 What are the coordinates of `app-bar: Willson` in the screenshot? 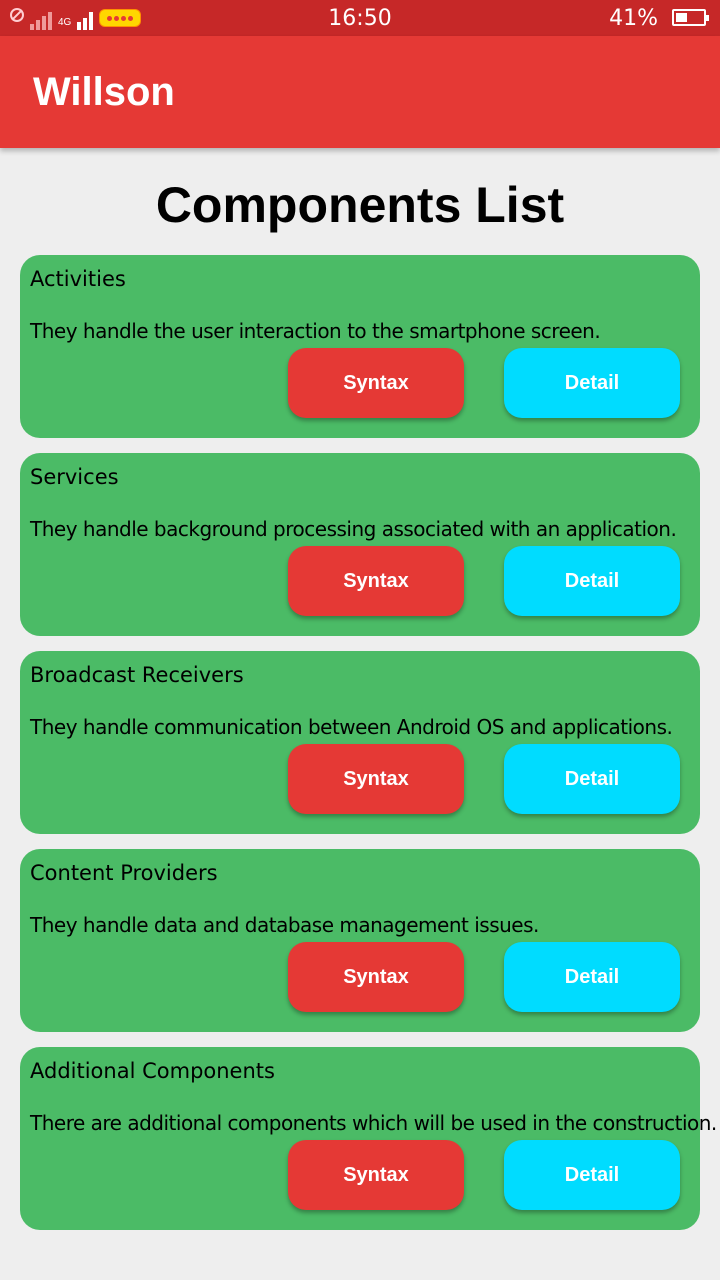 It's located at (360, 92).